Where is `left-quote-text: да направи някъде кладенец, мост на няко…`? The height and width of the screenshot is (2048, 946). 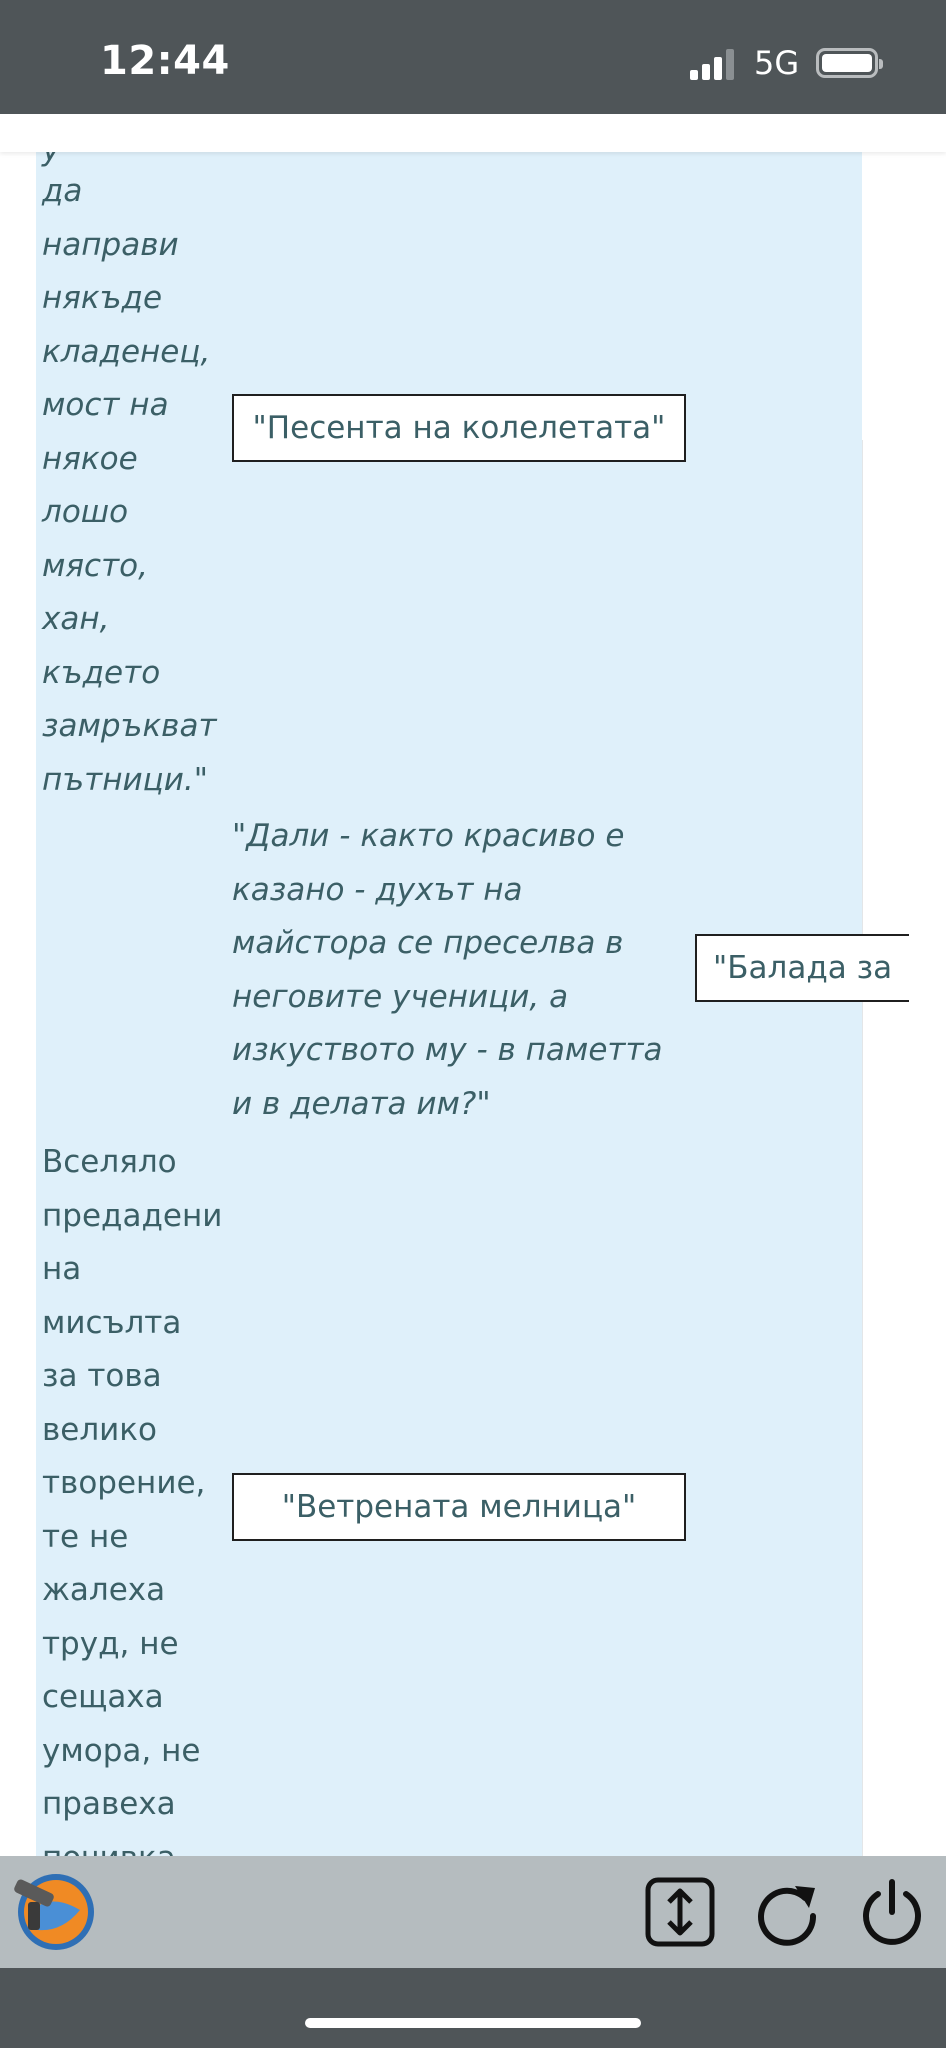 left-quote-text: да направи някъде кладенец, мост на няко… is located at coordinates (129, 485).